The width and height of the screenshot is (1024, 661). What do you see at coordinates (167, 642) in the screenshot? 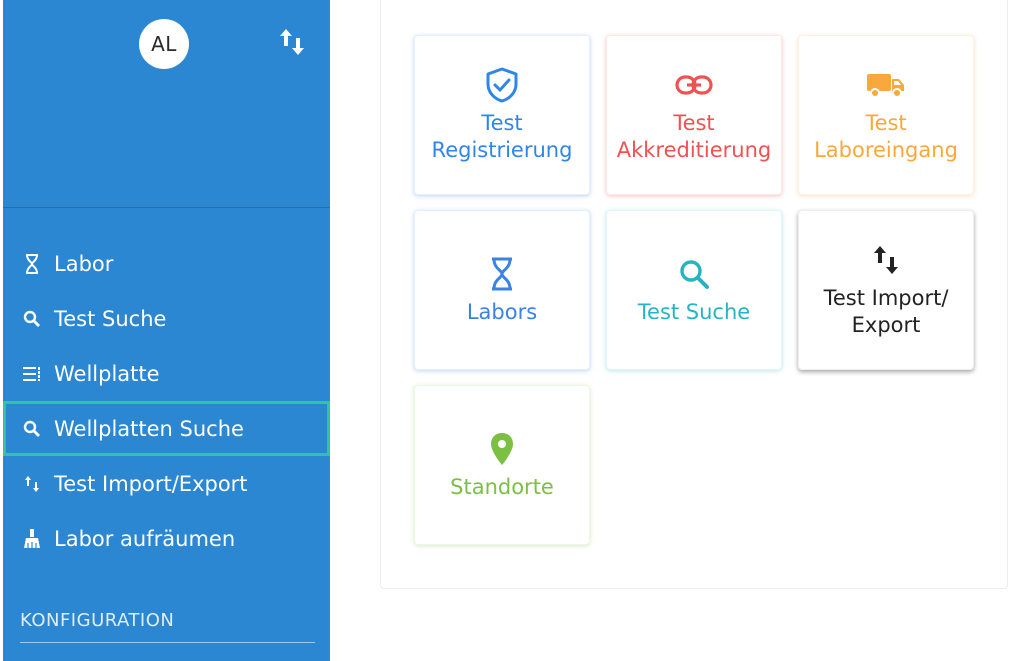
I see `section-divider` at bounding box center [167, 642].